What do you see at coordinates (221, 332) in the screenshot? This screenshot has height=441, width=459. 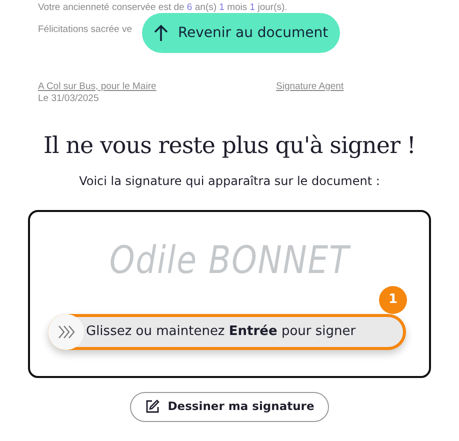 I see `slider-label: Glissez ou maintenez Entrée pour signer` at bounding box center [221, 332].